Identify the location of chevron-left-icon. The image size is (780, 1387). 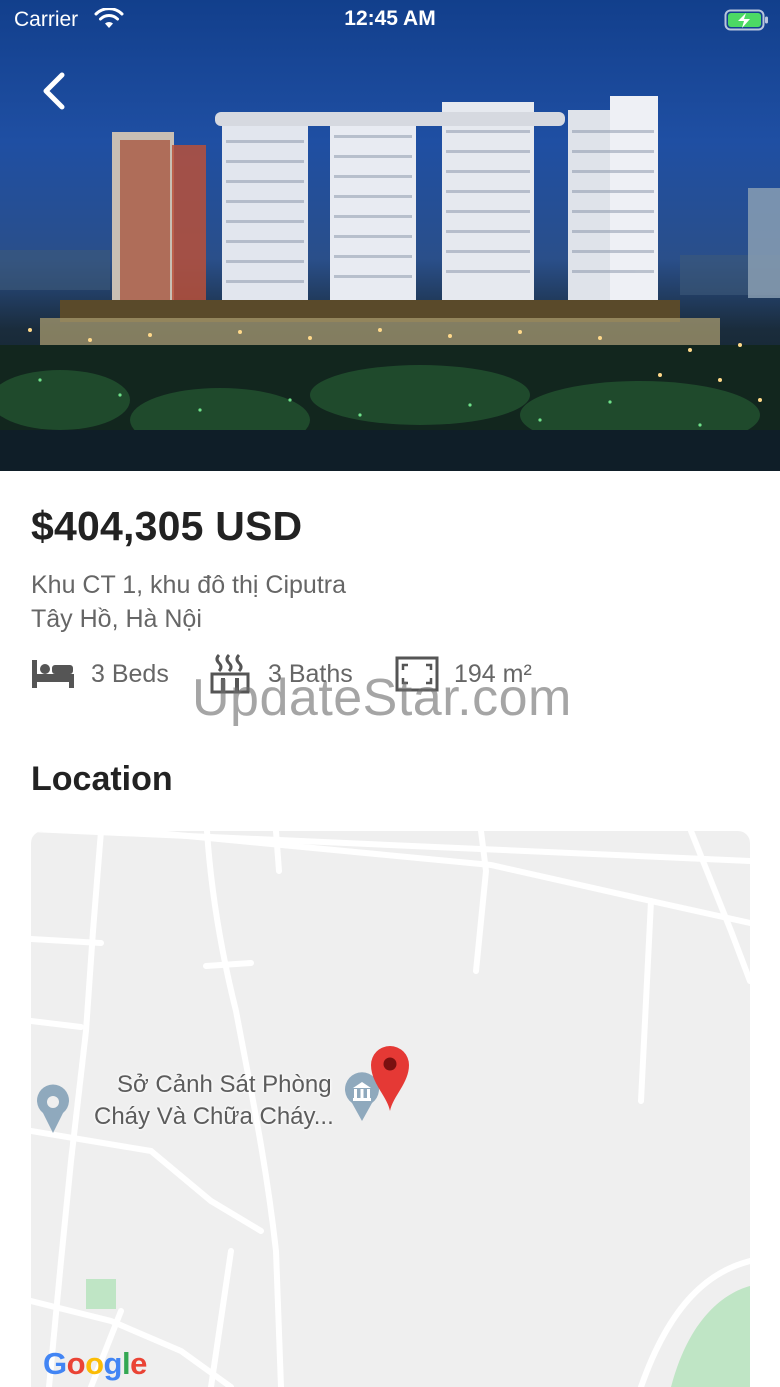
(54, 91).